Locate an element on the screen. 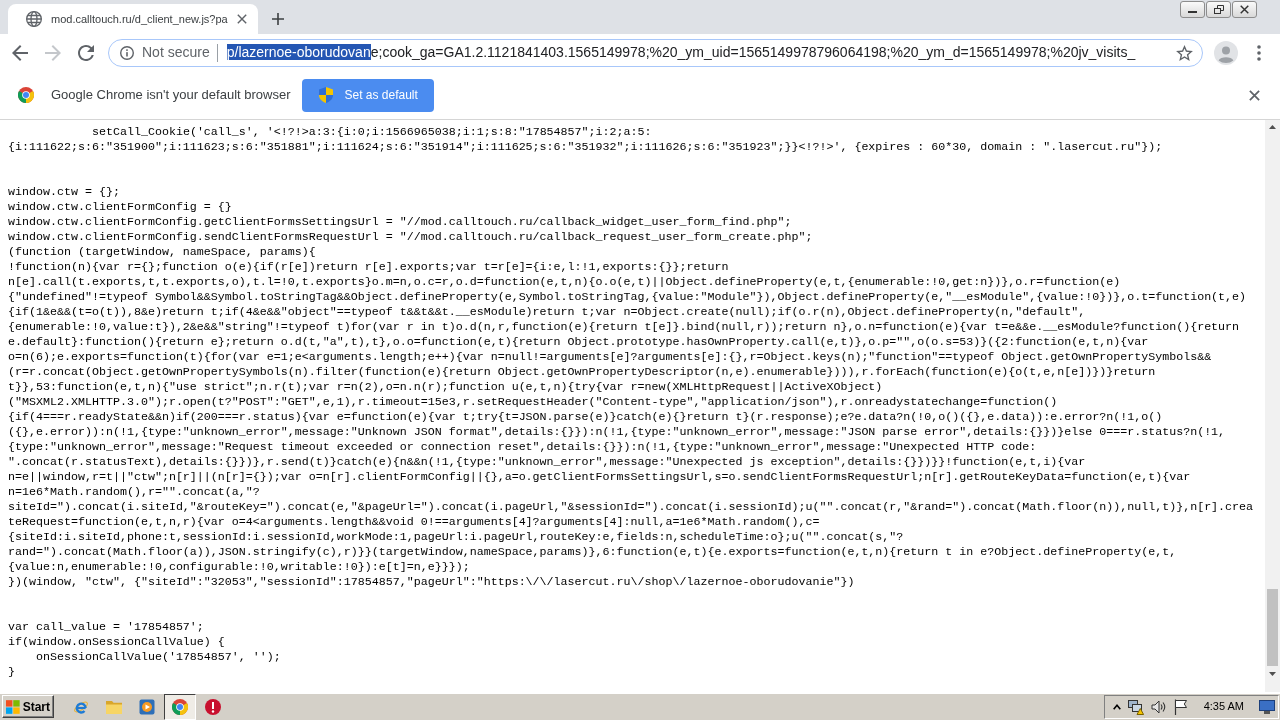  code-line: t}},53:function(e,t,n){"use strict";n.r(t);var r=n(2),o=n.n(r);function u(e,t,n){try{var r=new(XMLHttpRequest||ActiveXObject) is located at coordinates (445, 387).